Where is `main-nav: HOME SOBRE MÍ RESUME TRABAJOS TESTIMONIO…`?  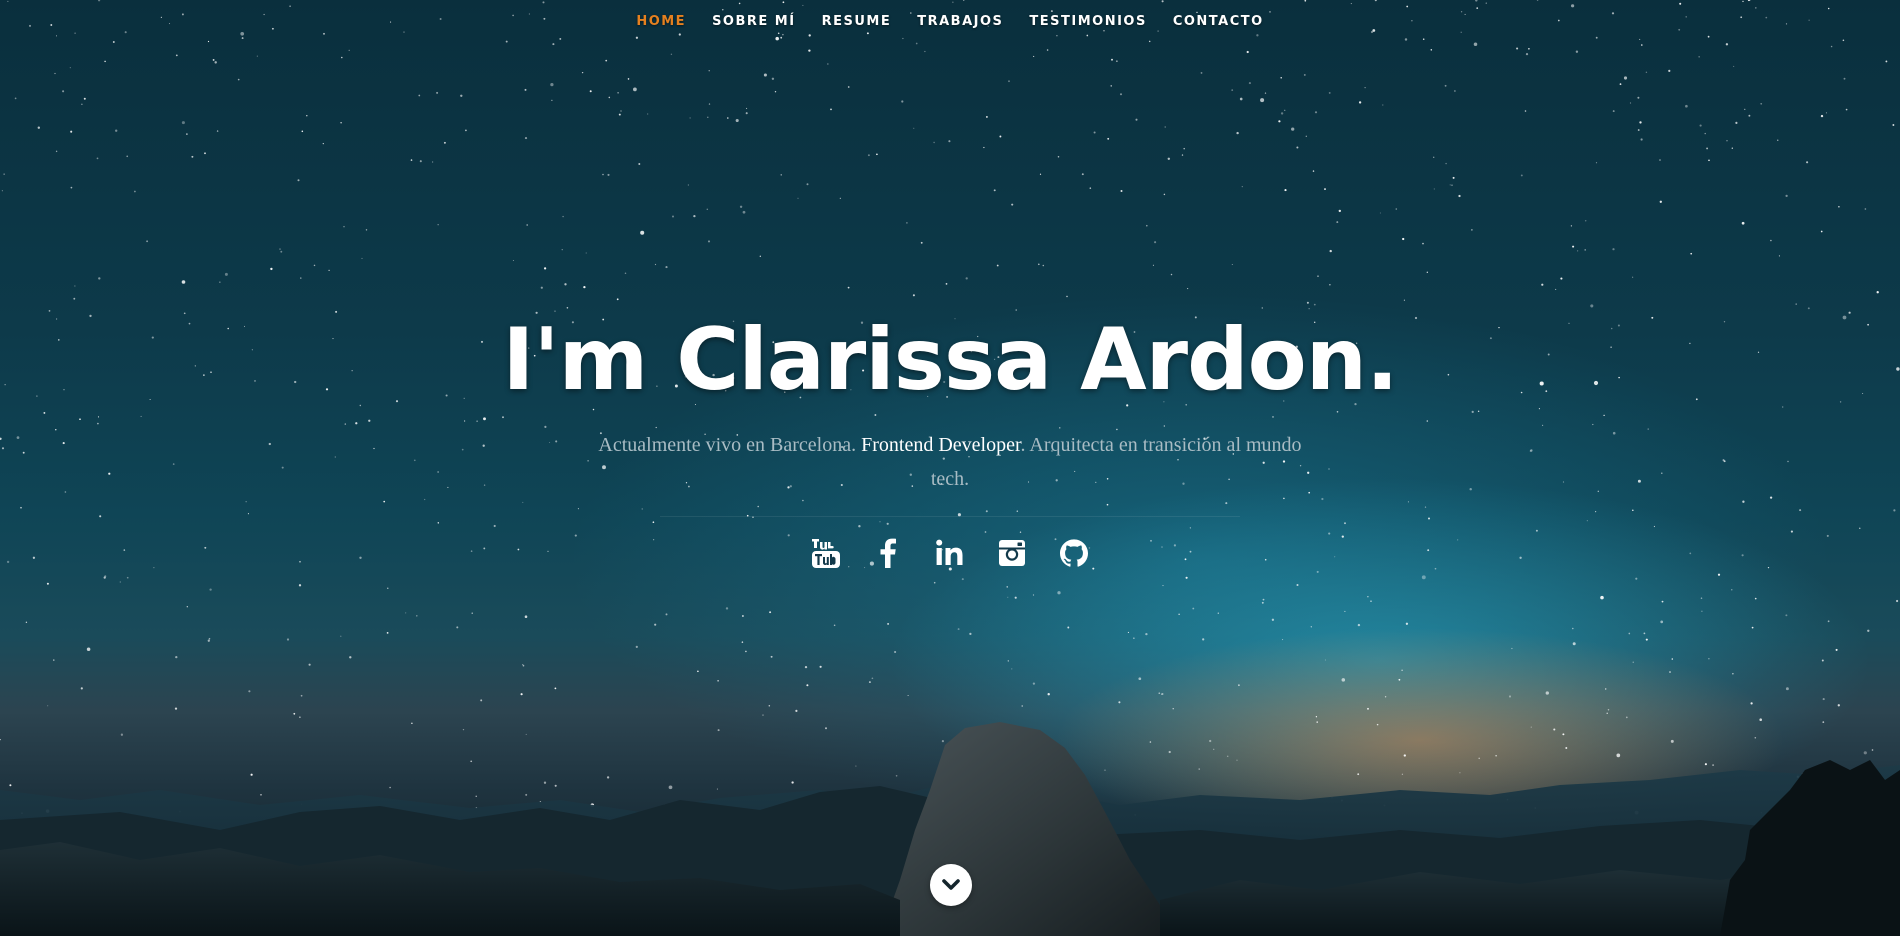
main-nav: HOME SOBRE MÍ RESUME TRABAJOS TESTIMONIO… is located at coordinates (950, 22).